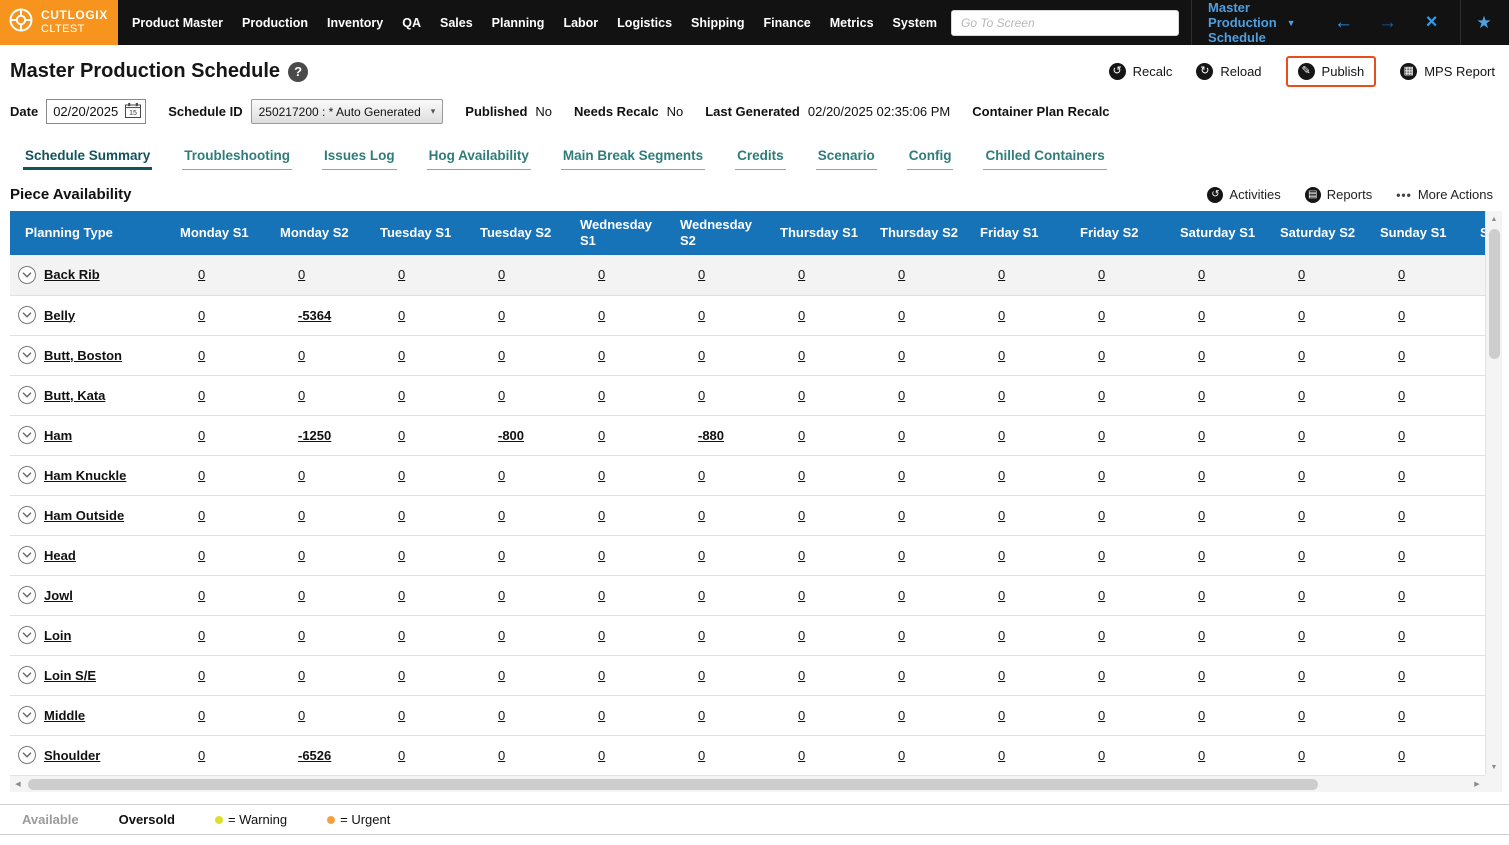  What do you see at coordinates (1220, 233) in the screenshot?
I see `column-header-saturday-s1: Saturday S1` at bounding box center [1220, 233].